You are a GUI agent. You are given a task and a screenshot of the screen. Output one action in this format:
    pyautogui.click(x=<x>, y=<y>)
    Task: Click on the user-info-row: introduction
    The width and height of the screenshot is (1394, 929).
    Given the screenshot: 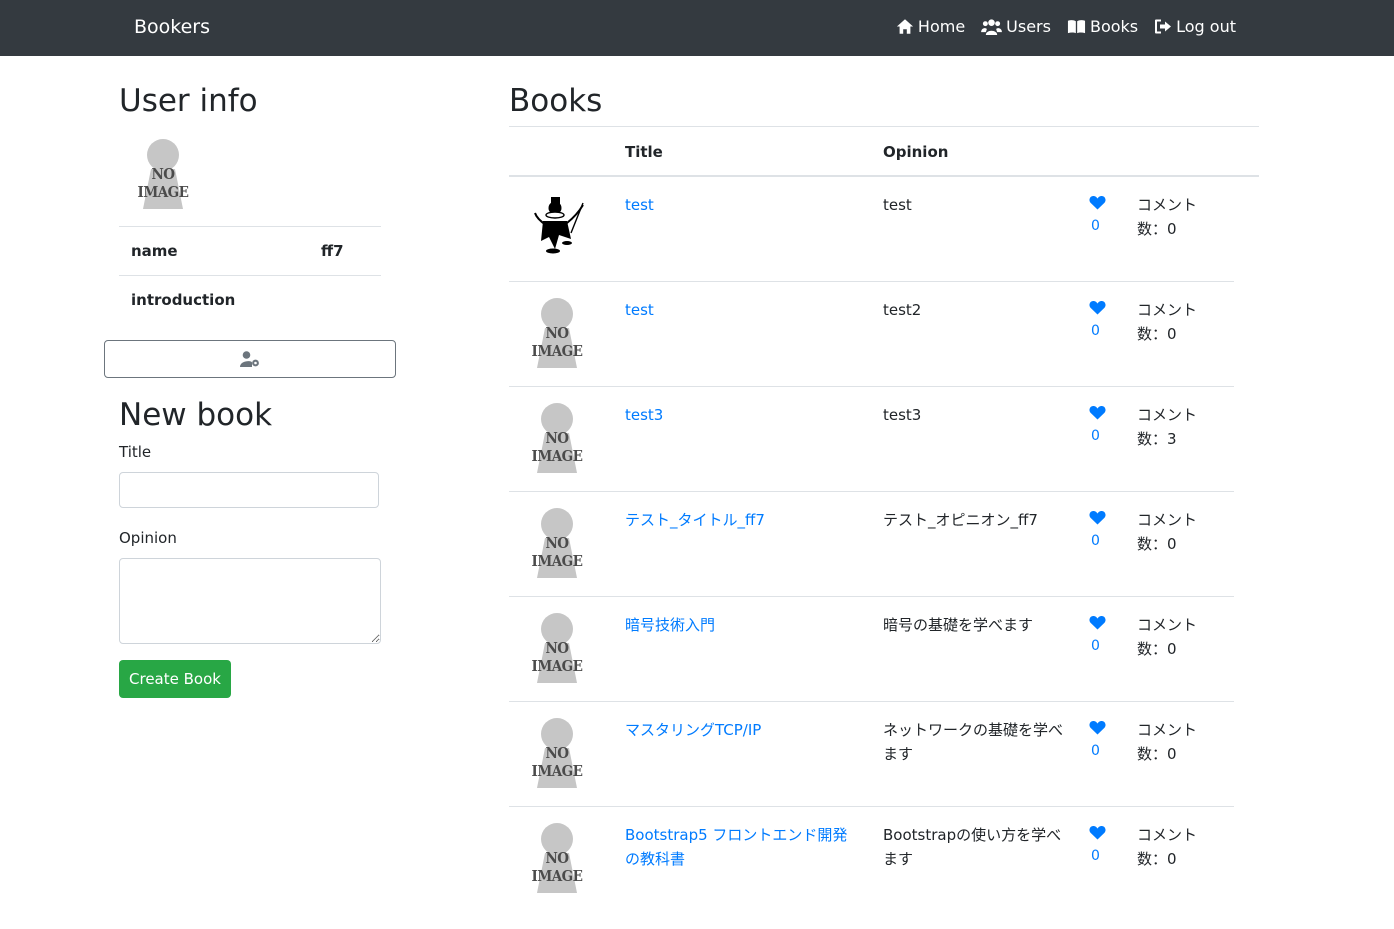 What is the action you would take?
    pyautogui.click(x=250, y=299)
    